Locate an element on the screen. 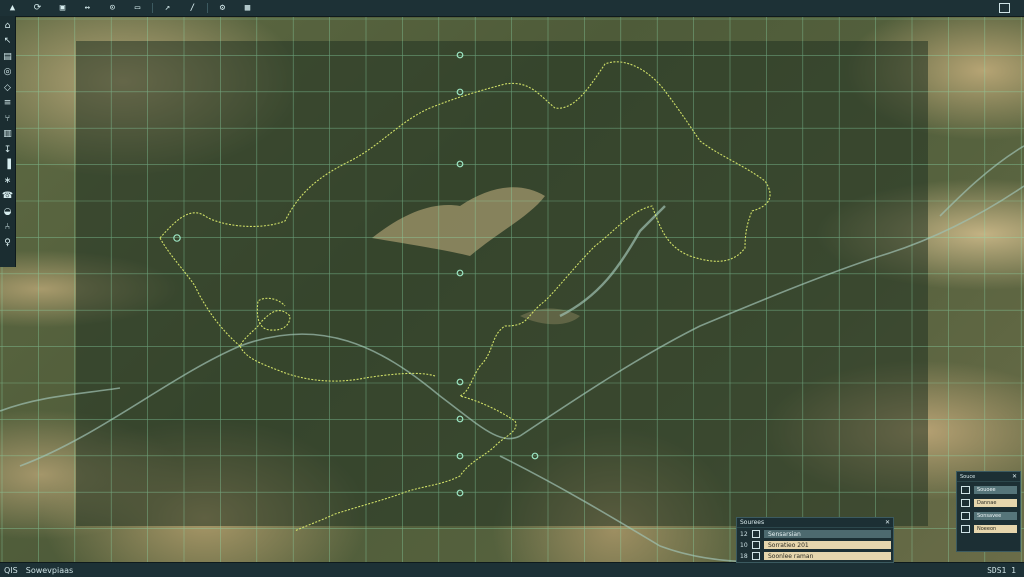  toolbar-buttons: ▲ ⟳ ▣ ↔ ⊙ ▭ ↗ ∕ ⚙ ▦ is located at coordinates (130, 8).